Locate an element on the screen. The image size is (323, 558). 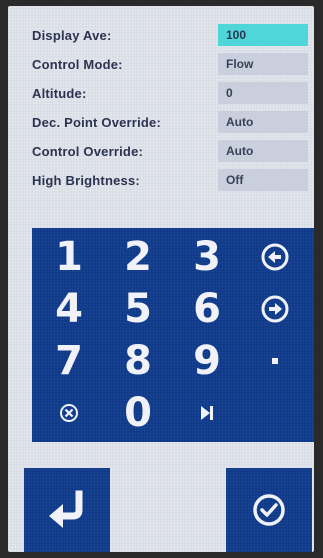
key-1: 1 is located at coordinates (69, 257).